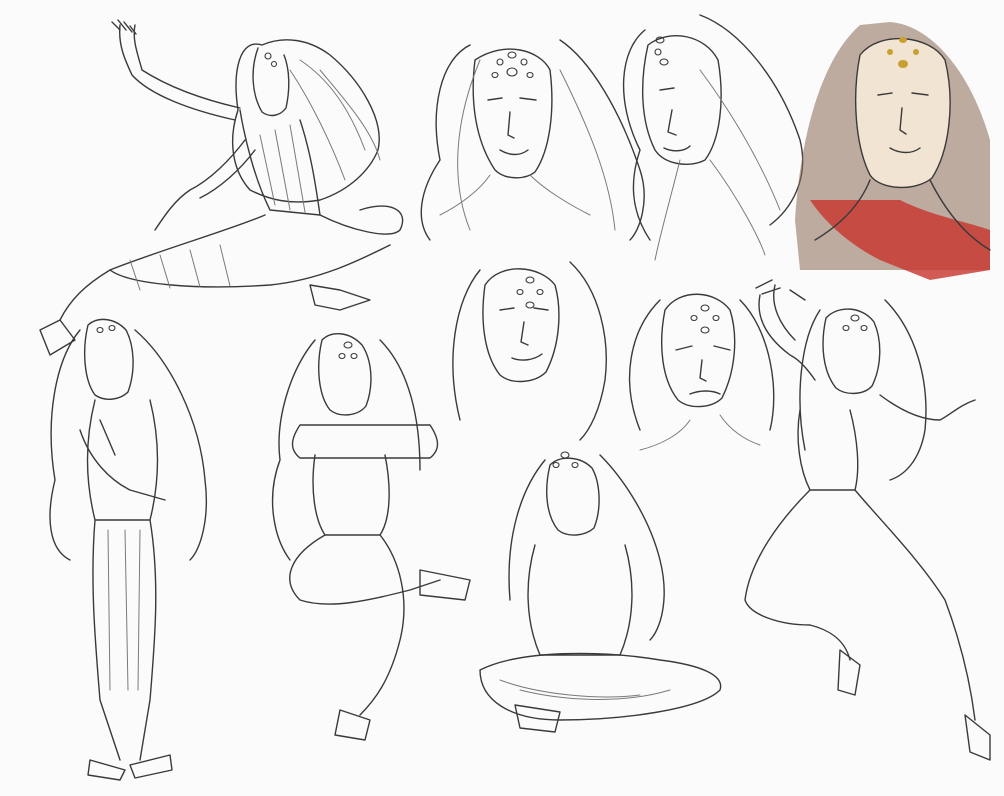  Describe the element at coordinates (512, 65) in the screenshot. I see `forehead-gems` at that location.